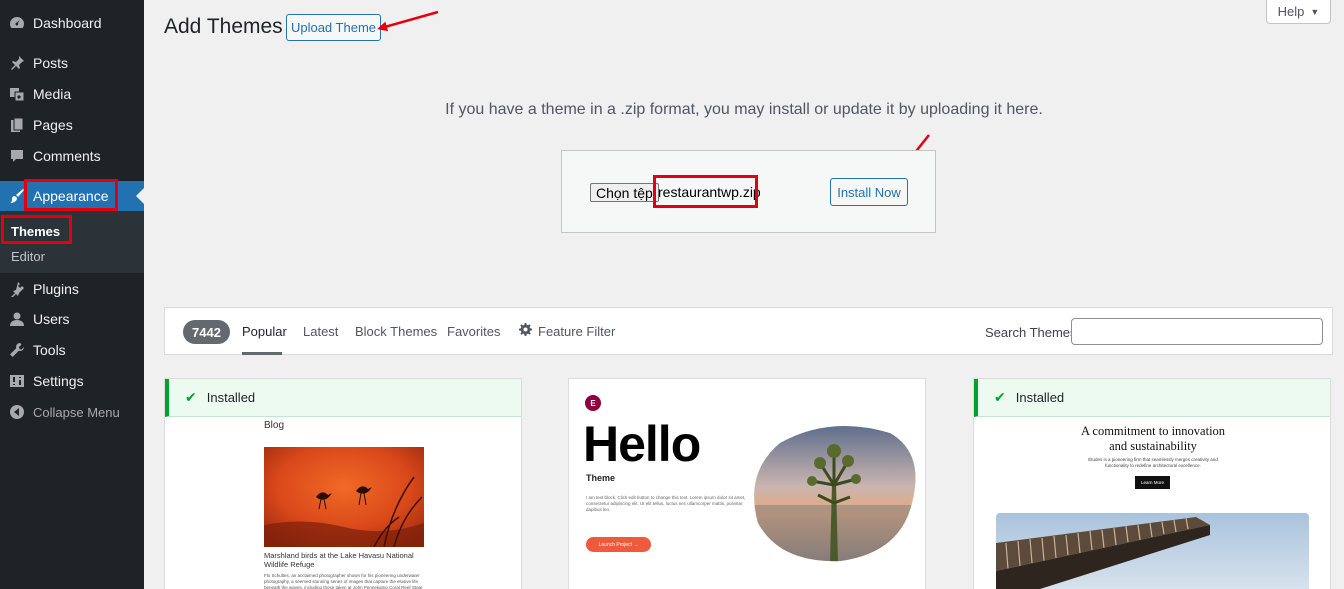 The height and width of the screenshot is (589, 1344). I want to click on sidebar-item-label: Collapse Menu, so click(76, 412).